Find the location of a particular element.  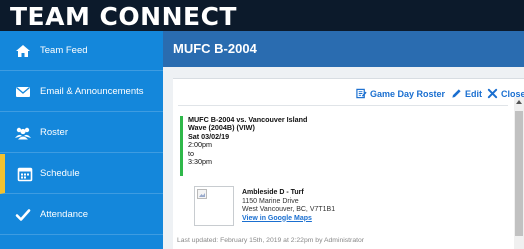

location-name: Ambleside D - Turf is located at coordinates (273, 192).